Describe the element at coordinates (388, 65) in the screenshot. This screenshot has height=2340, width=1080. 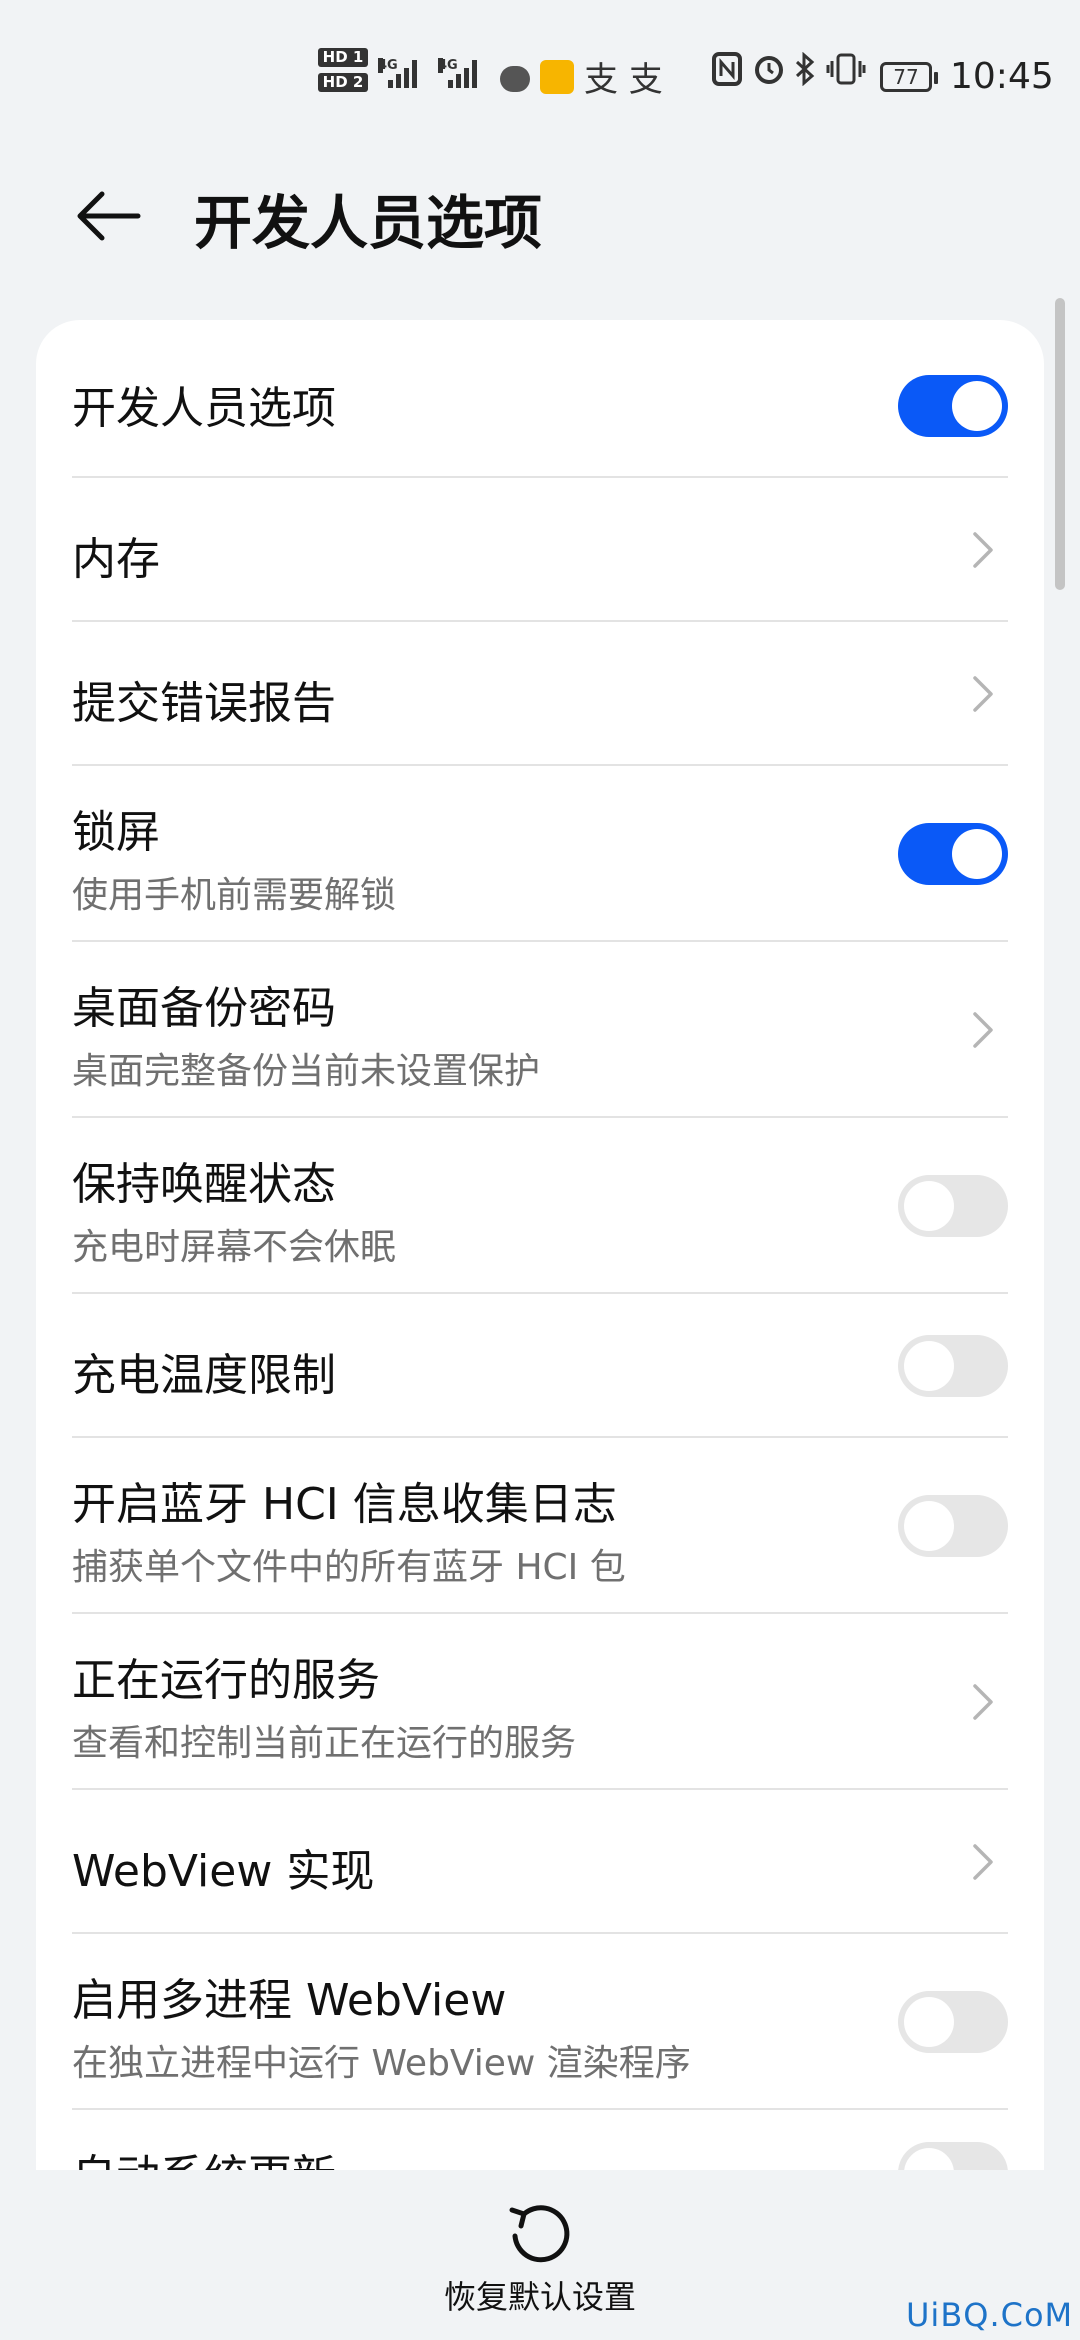
I see `net1-label: 4G` at that location.